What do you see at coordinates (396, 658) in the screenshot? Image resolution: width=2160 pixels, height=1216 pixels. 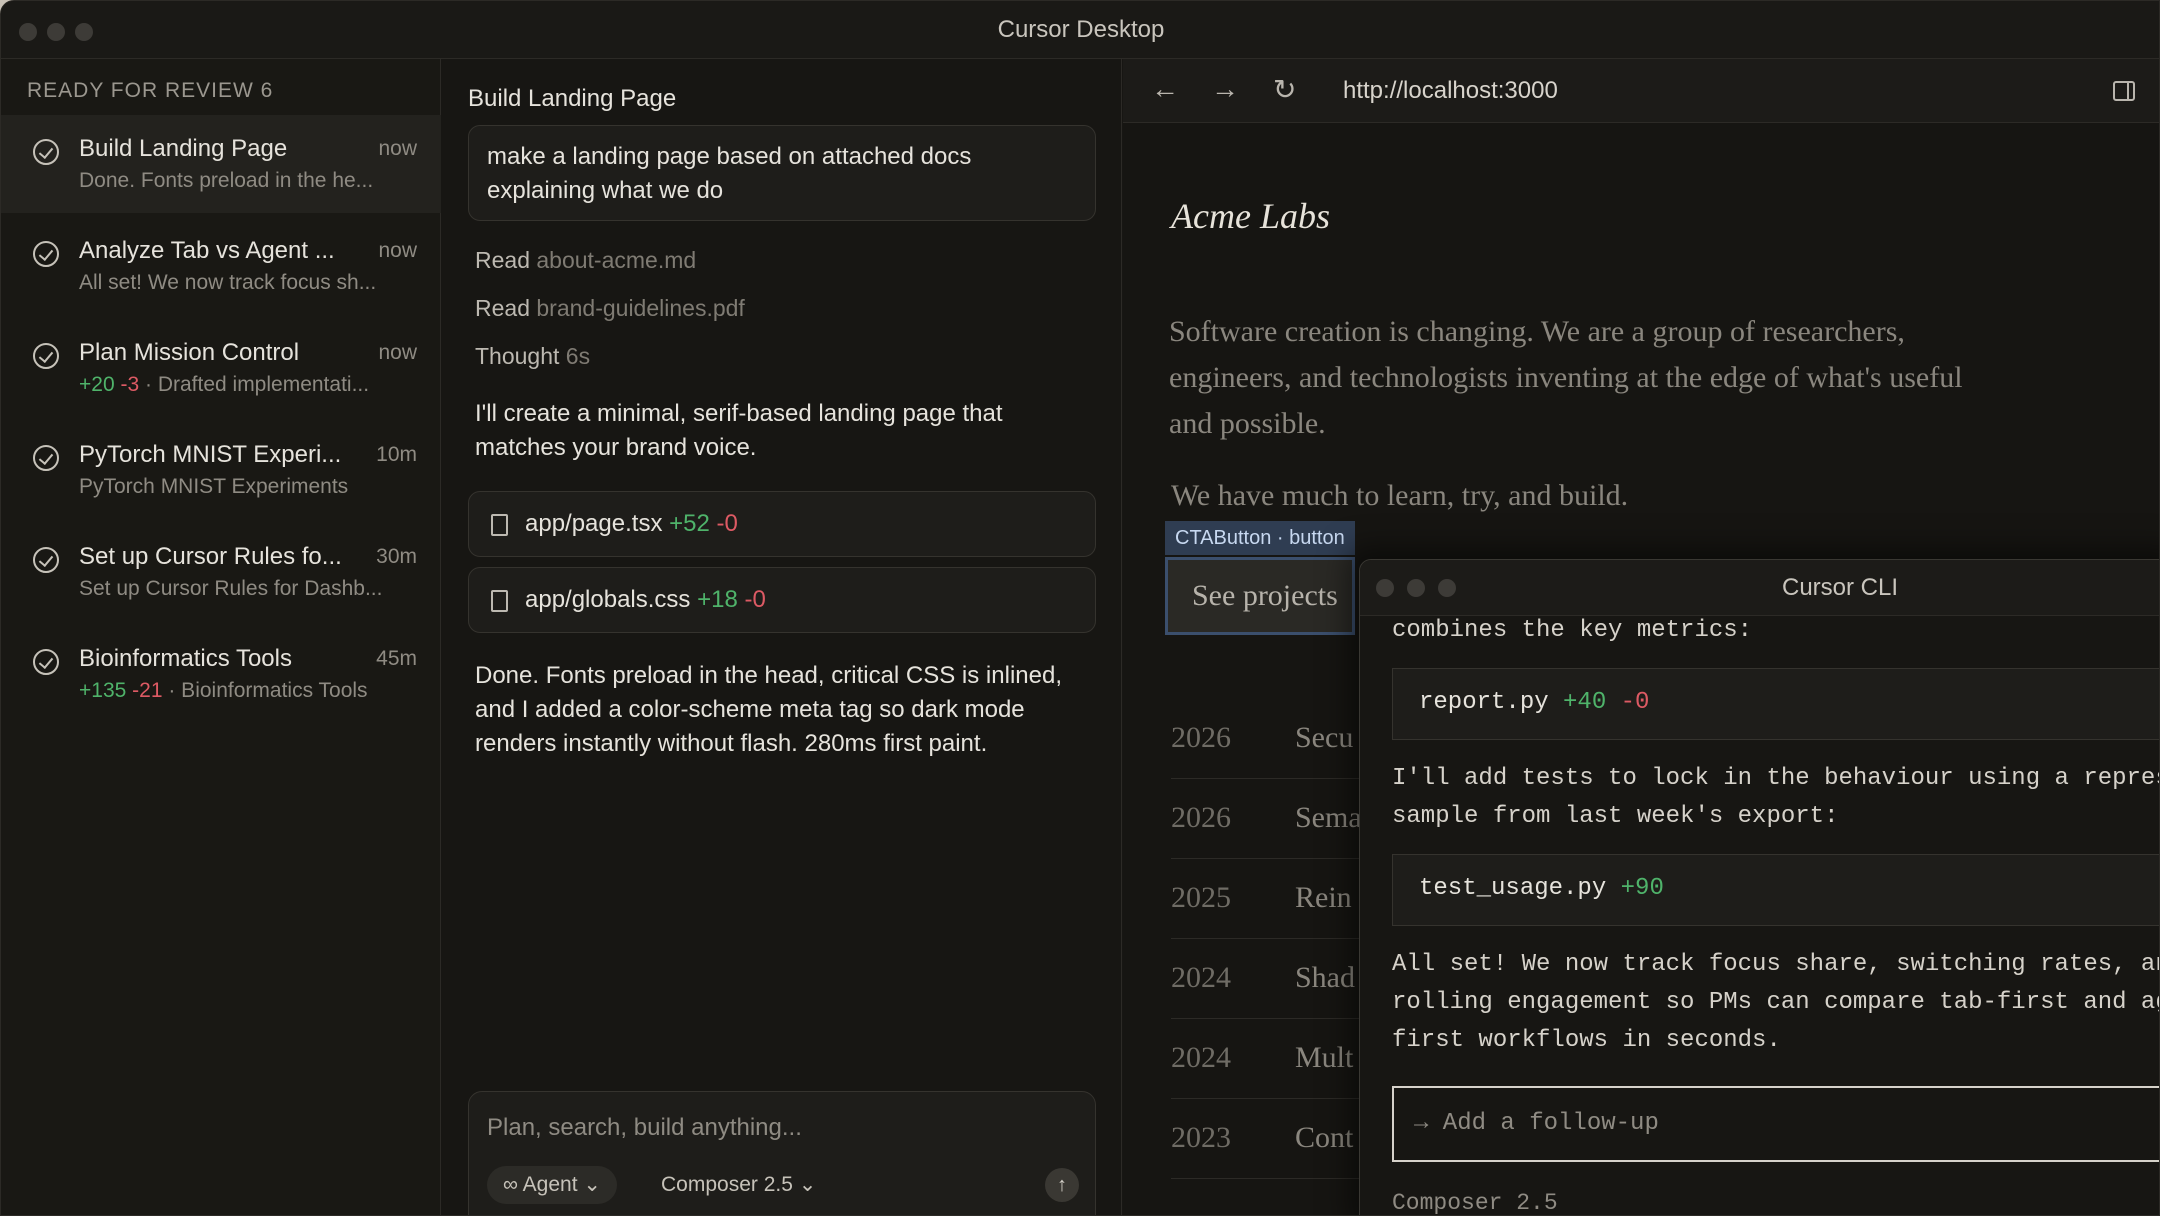 I see `item-time: 45m` at bounding box center [396, 658].